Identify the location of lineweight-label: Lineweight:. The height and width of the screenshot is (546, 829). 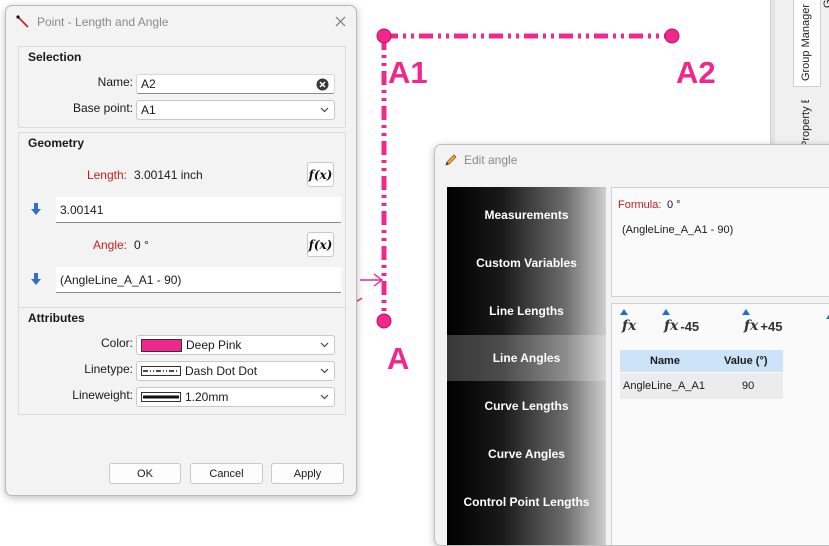
(102, 395).